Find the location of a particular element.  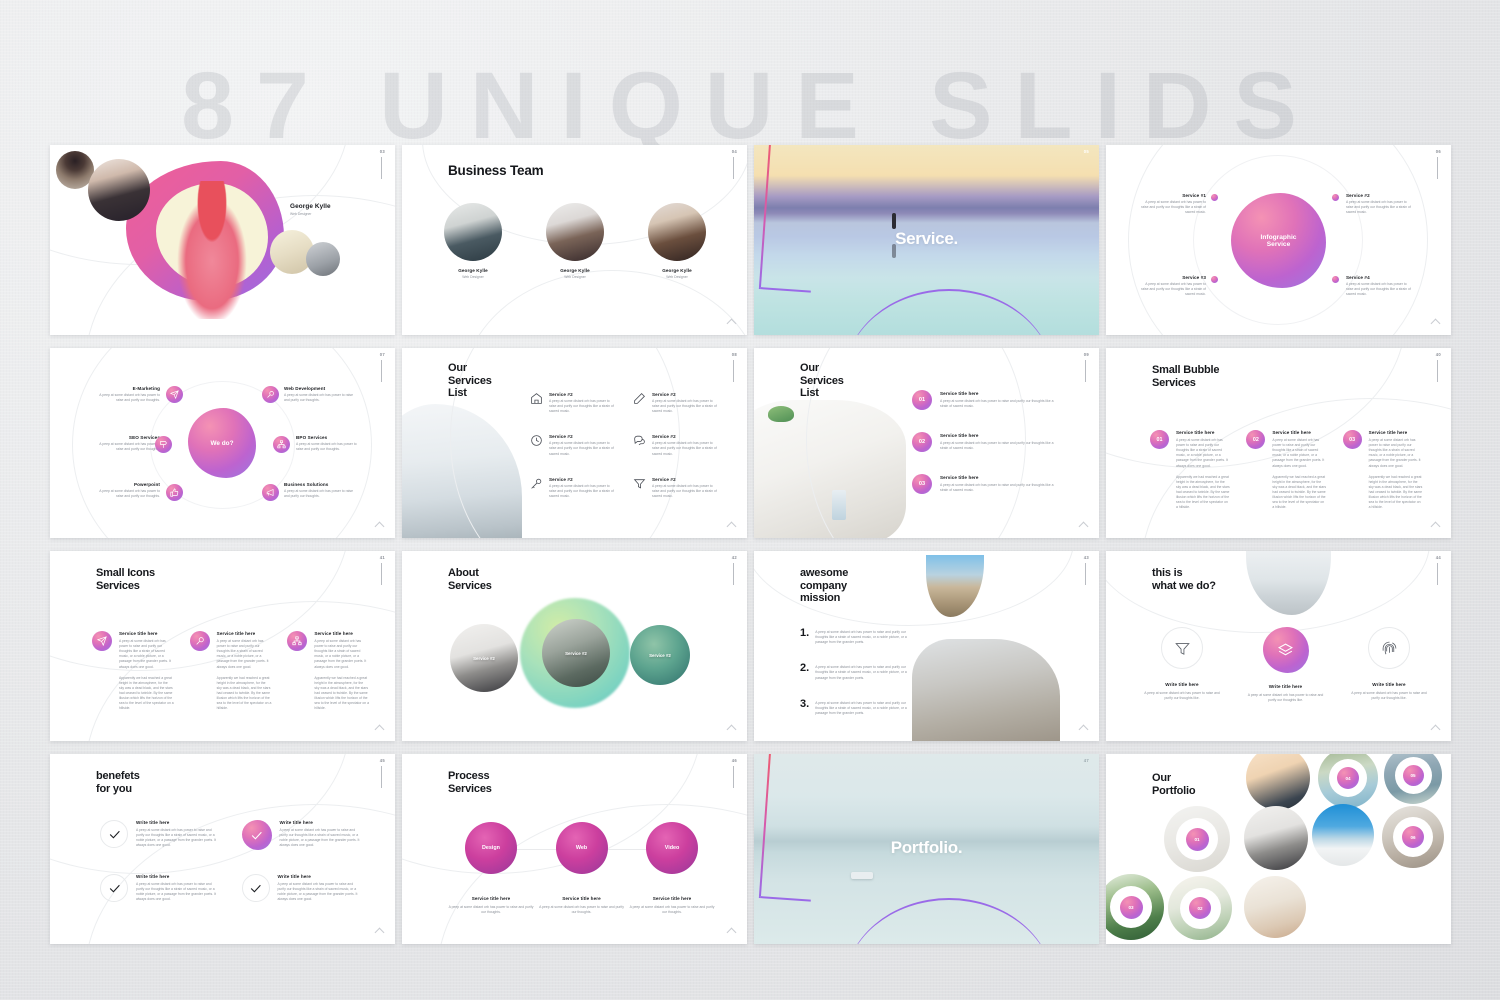

item-number: 03 is located at coordinates (922, 484).